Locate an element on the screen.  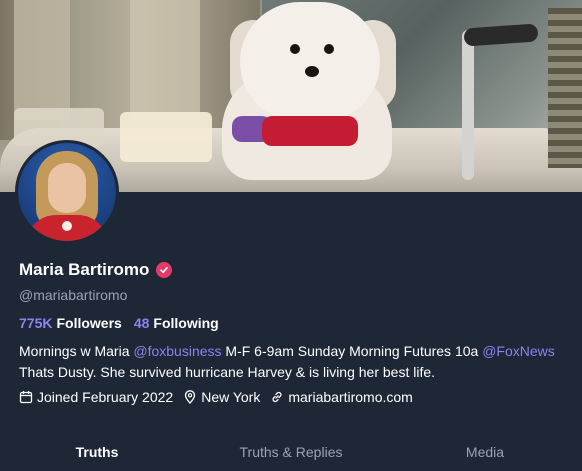
tab-media: Media is located at coordinates (485, 451).